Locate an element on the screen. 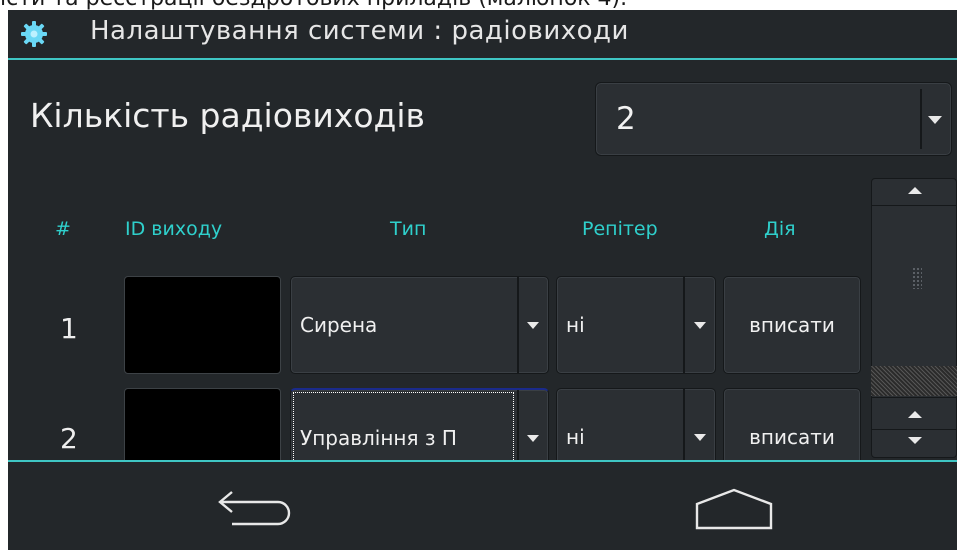 The image size is (957, 550). column-header-number: # is located at coordinates (63, 229).